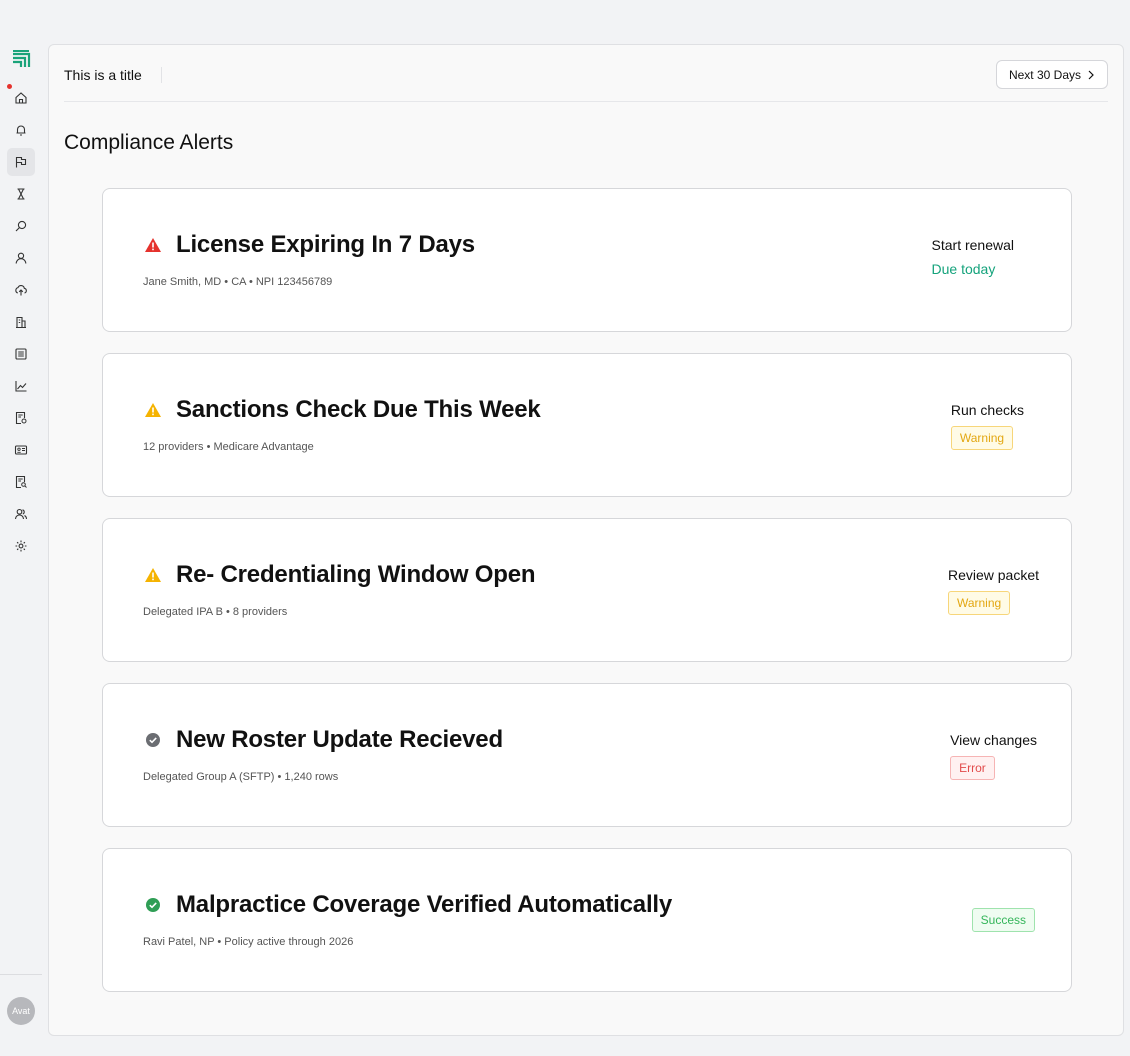  Describe the element at coordinates (149, 142) in the screenshot. I see `section-title: Compliance Alerts` at that location.